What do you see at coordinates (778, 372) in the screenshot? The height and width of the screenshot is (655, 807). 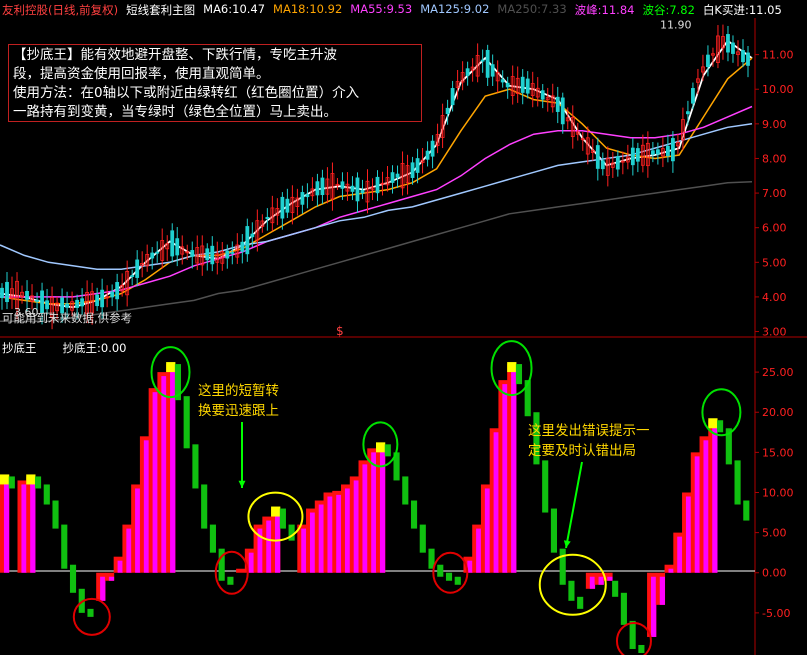 I see `indicator-tick-label: 25.00` at bounding box center [778, 372].